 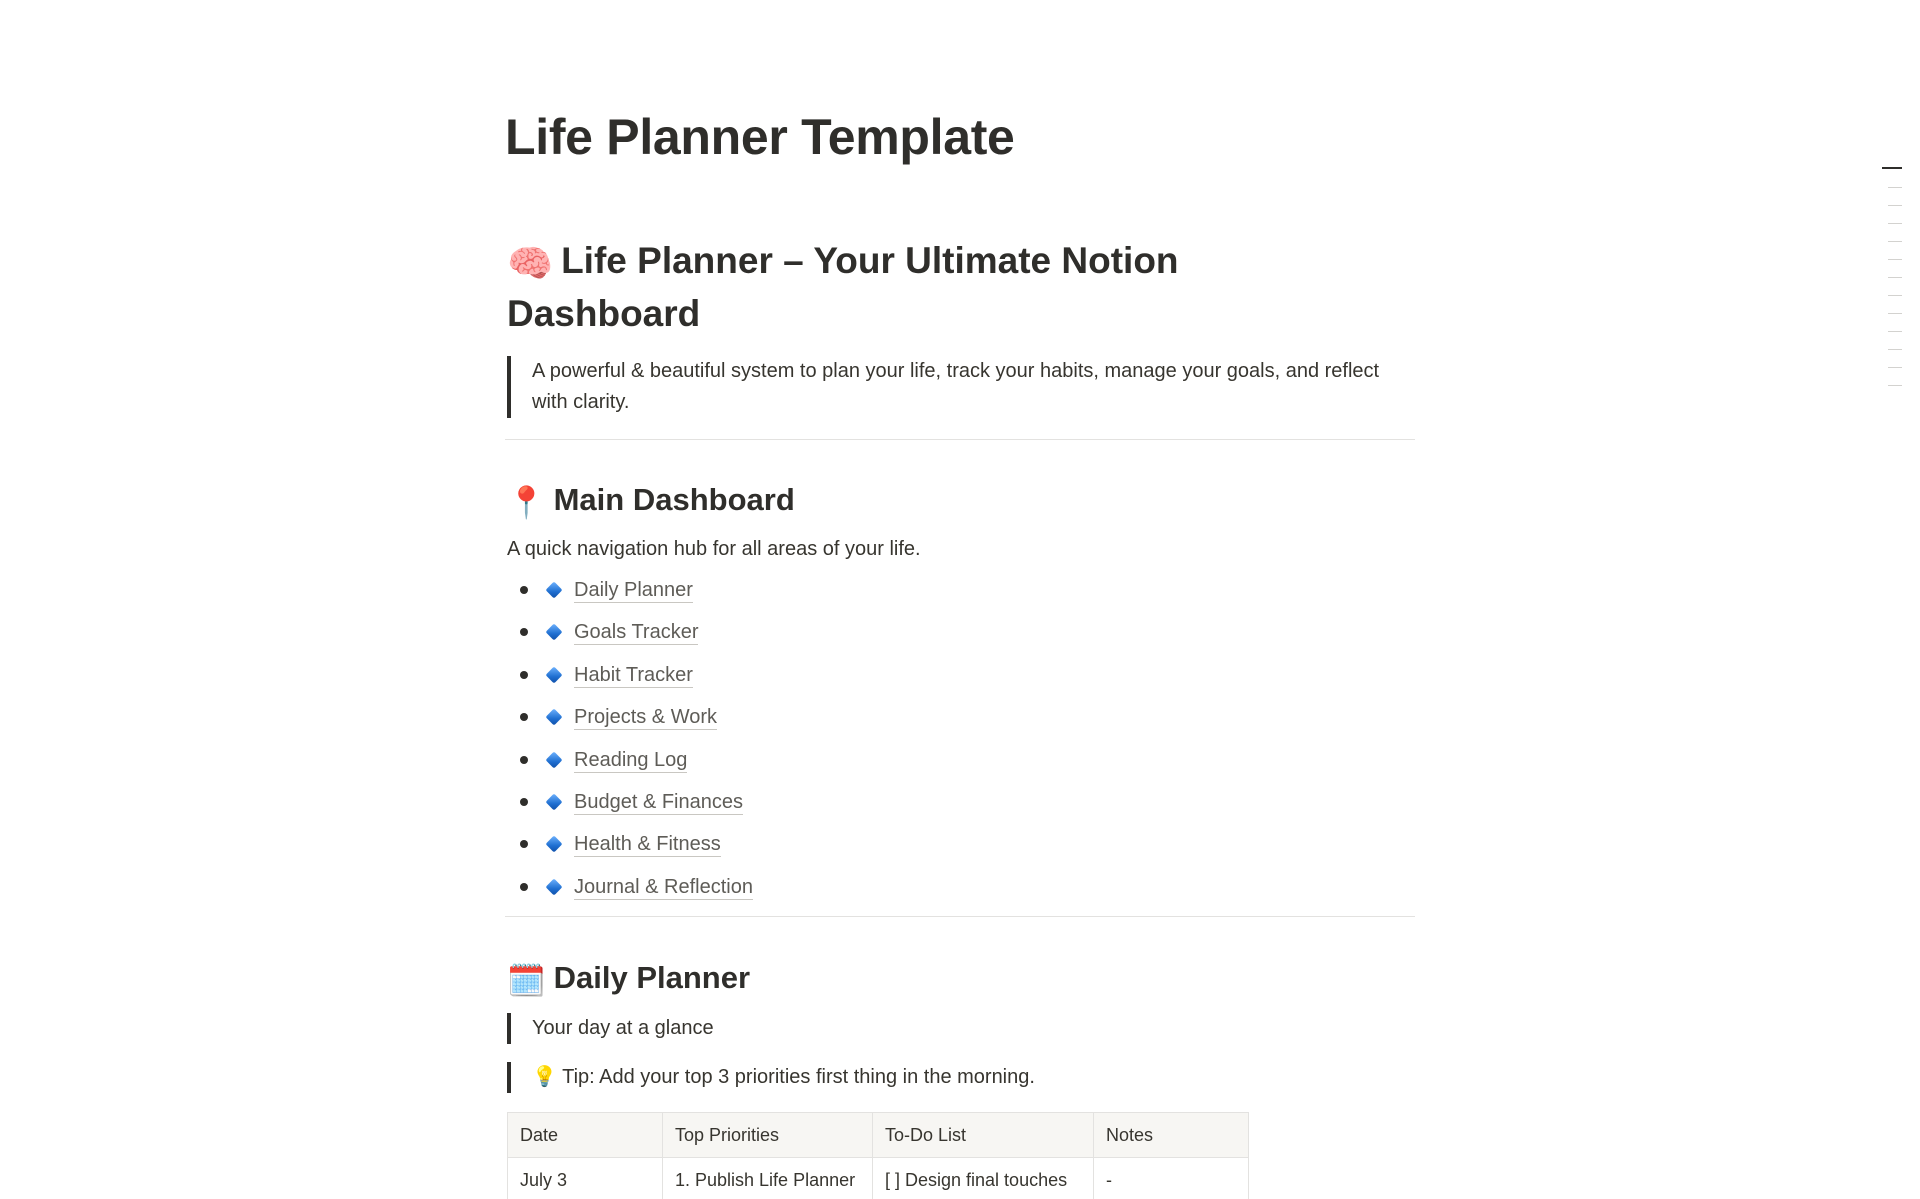 What do you see at coordinates (647, 845) in the screenshot?
I see `link-health-fitness: Health & Fitness` at bounding box center [647, 845].